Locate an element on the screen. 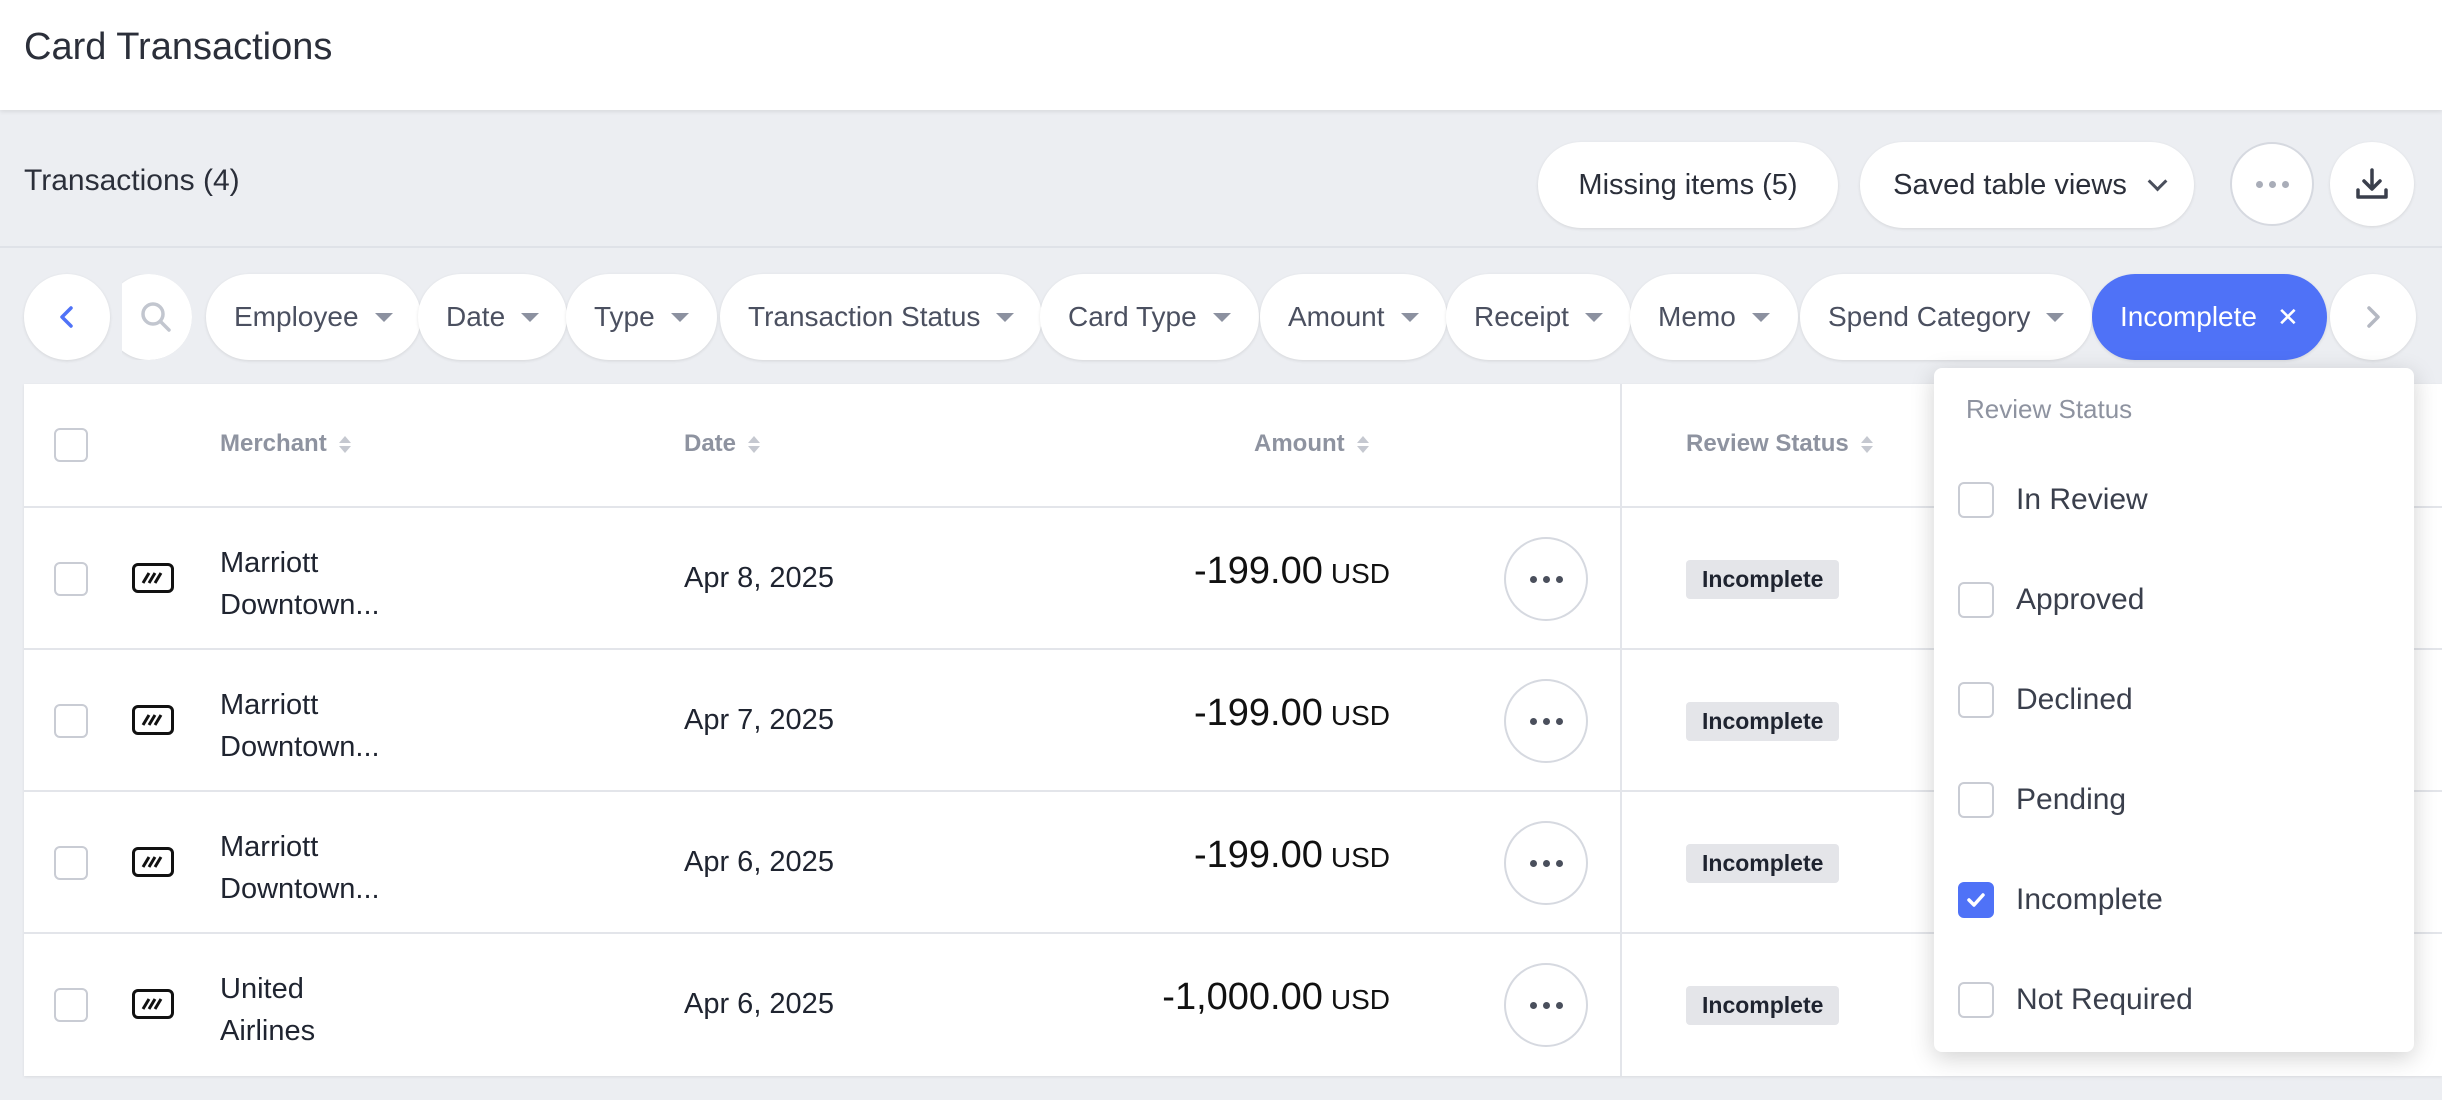 The width and height of the screenshot is (2442, 1100). filter-chip-card-type: Card Type is located at coordinates (1149, 317).